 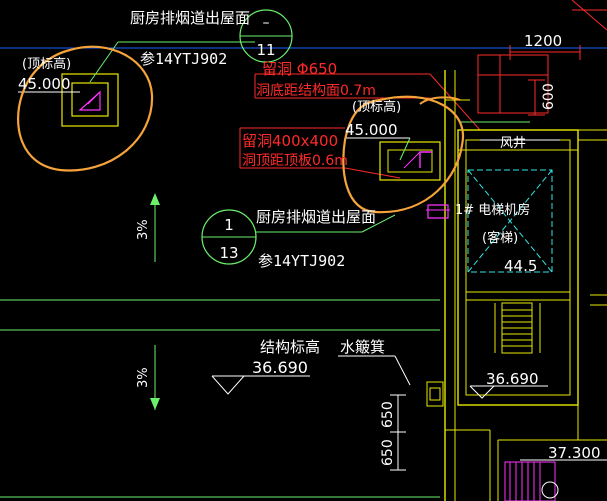 I want to click on label-ref-top: 参14YTJ902, so click(x=183, y=59).